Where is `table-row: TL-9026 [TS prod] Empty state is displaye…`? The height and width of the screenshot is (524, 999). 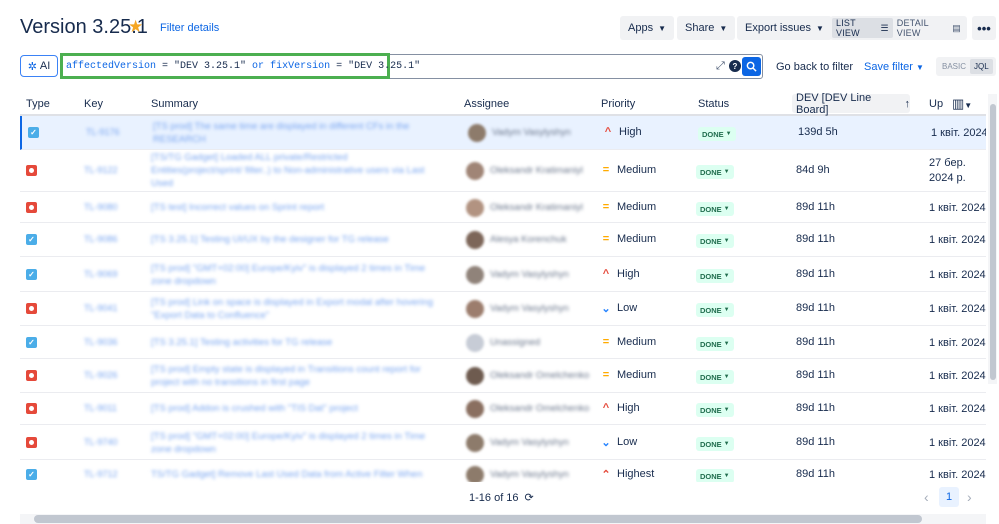 table-row: TL-9026 [TS prod] Empty state is displaye… is located at coordinates (503, 376).